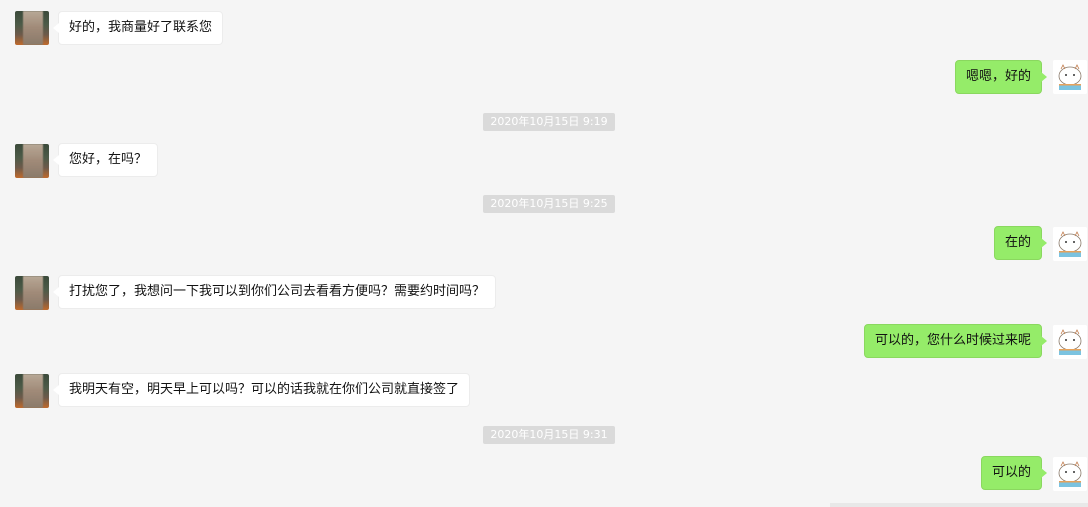 The width and height of the screenshot is (1088, 507). Describe the element at coordinates (549, 435) in the screenshot. I see `timestamp: 2020年10月15日 9:31` at that location.